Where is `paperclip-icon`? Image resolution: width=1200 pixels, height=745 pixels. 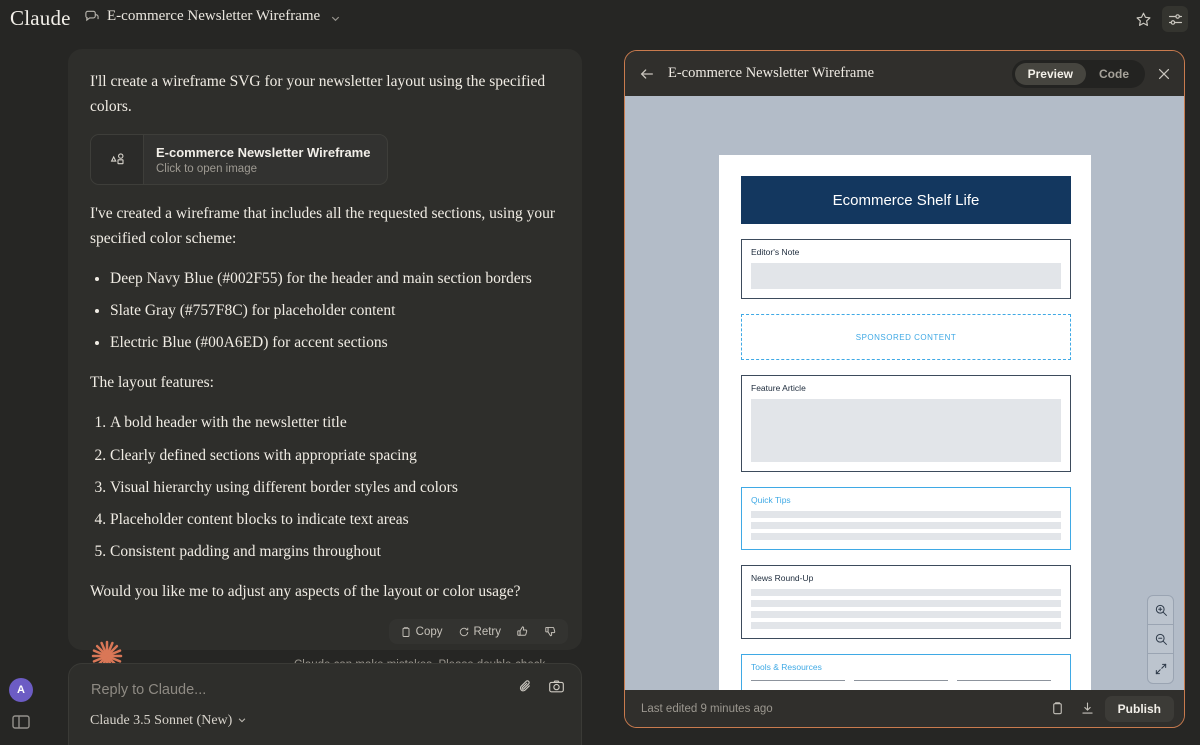 paperclip-icon is located at coordinates (525, 689).